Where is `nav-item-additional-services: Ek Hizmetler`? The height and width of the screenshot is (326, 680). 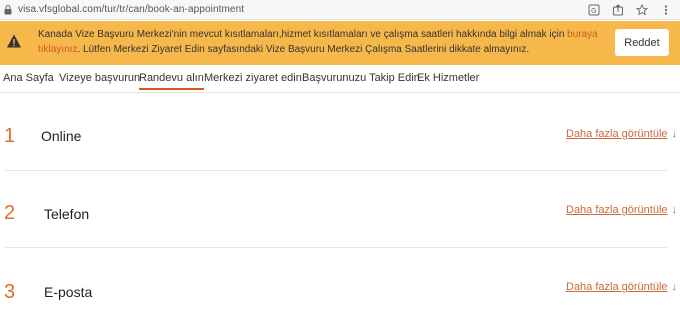 nav-item-additional-services: Ek Hizmetler is located at coordinates (448, 78).